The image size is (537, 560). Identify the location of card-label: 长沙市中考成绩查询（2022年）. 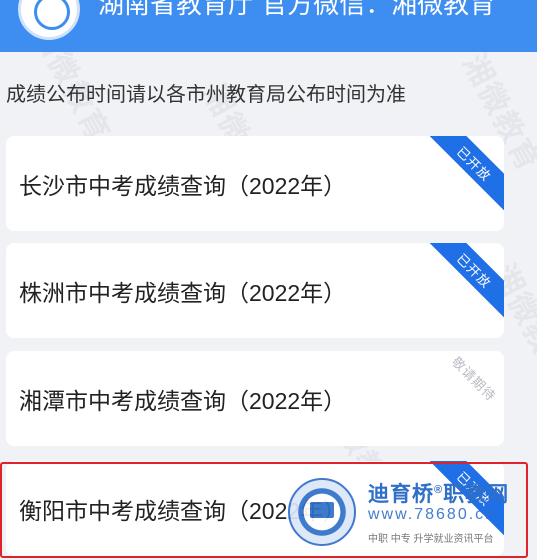
(183, 185).